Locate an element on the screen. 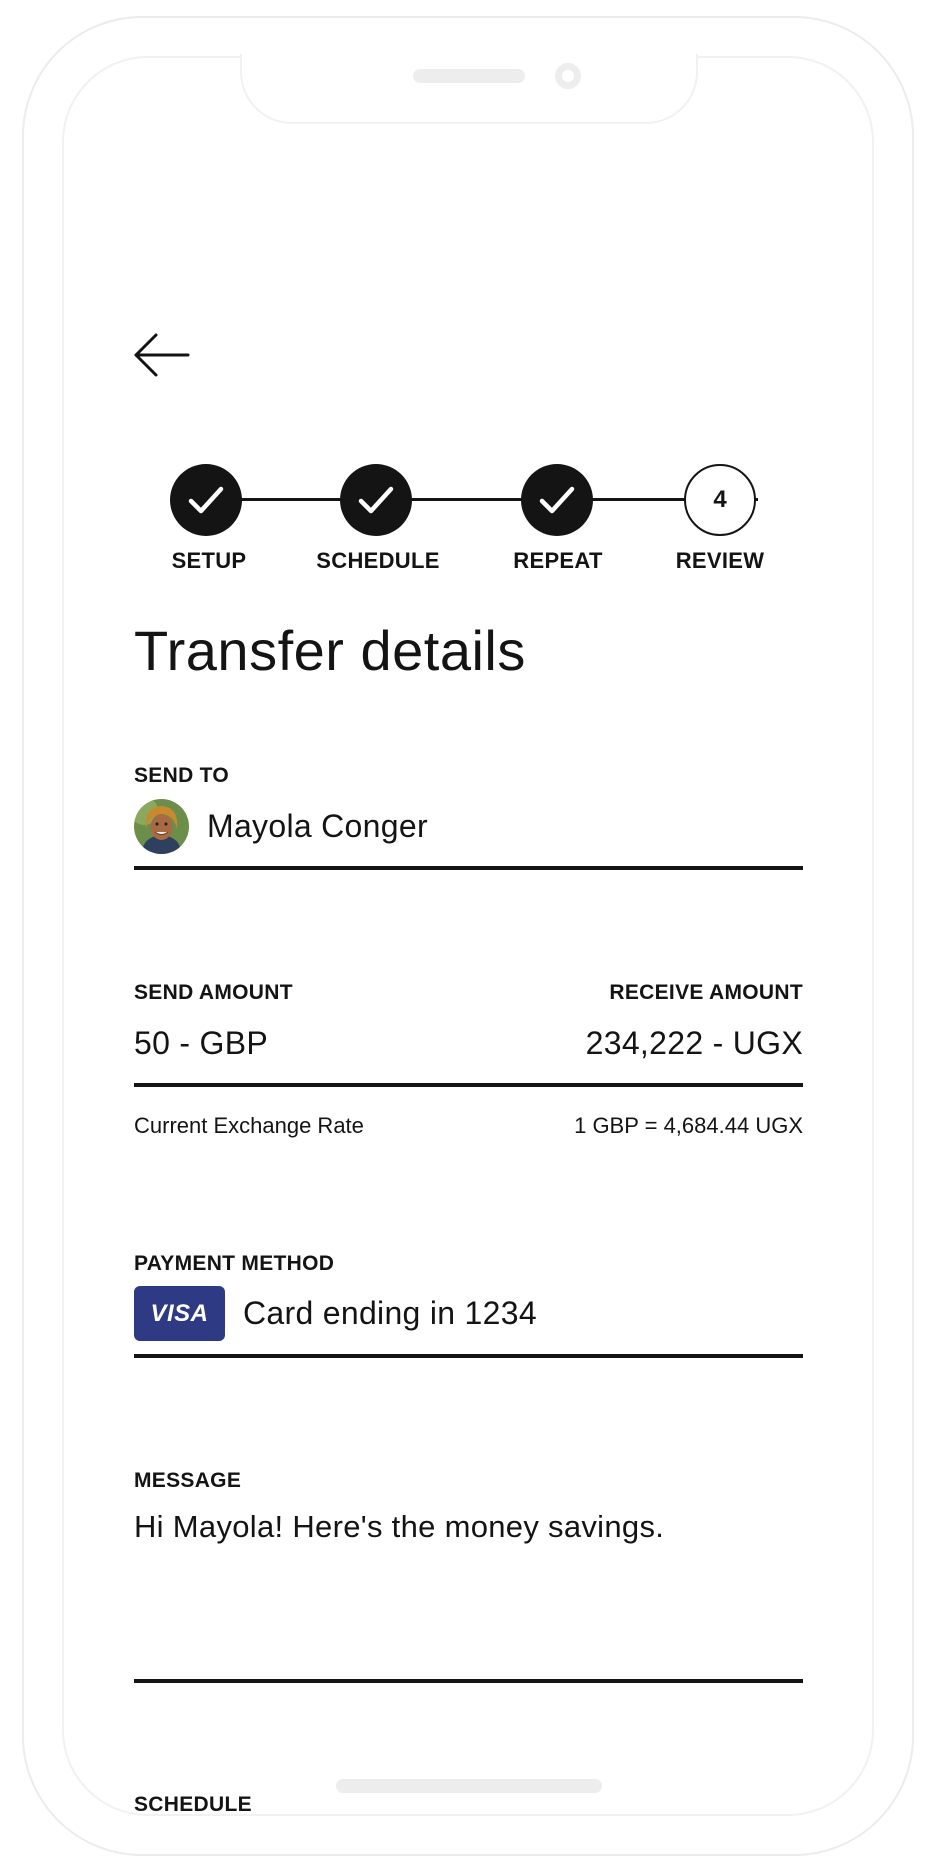  send-to-underline is located at coordinates (468, 868).